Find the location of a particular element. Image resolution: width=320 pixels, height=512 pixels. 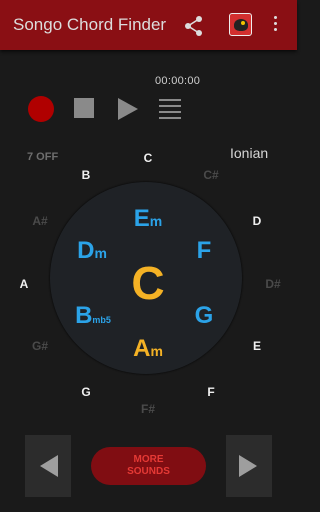

chord-g: G is located at coordinates (204, 316).